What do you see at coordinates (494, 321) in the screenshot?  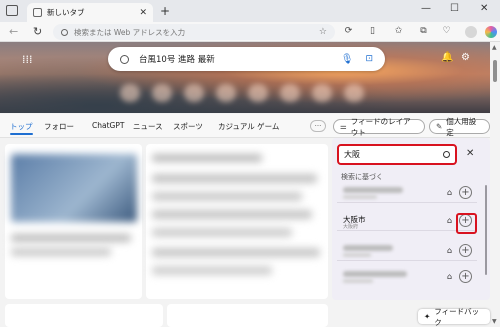 I see `scroll-down-icon: ▼` at bounding box center [494, 321].